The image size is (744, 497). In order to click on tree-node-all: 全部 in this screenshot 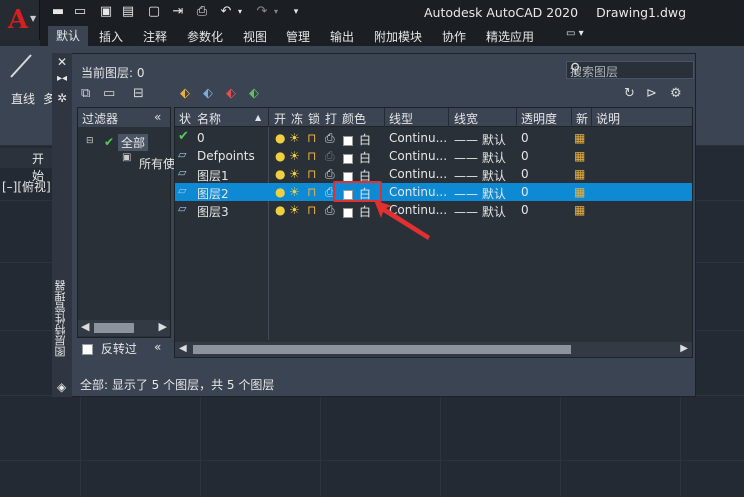, I will do `click(133, 142)`.